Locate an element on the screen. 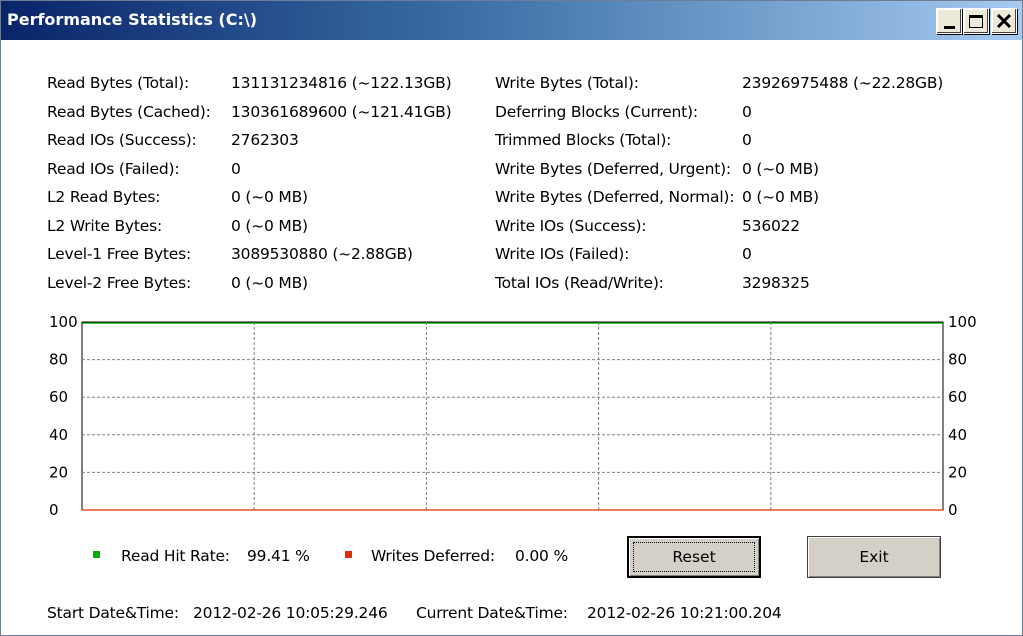 The image size is (1023, 636). current-datetime-value: 2012-02-26 10:21:00.204 is located at coordinates (684, 613).